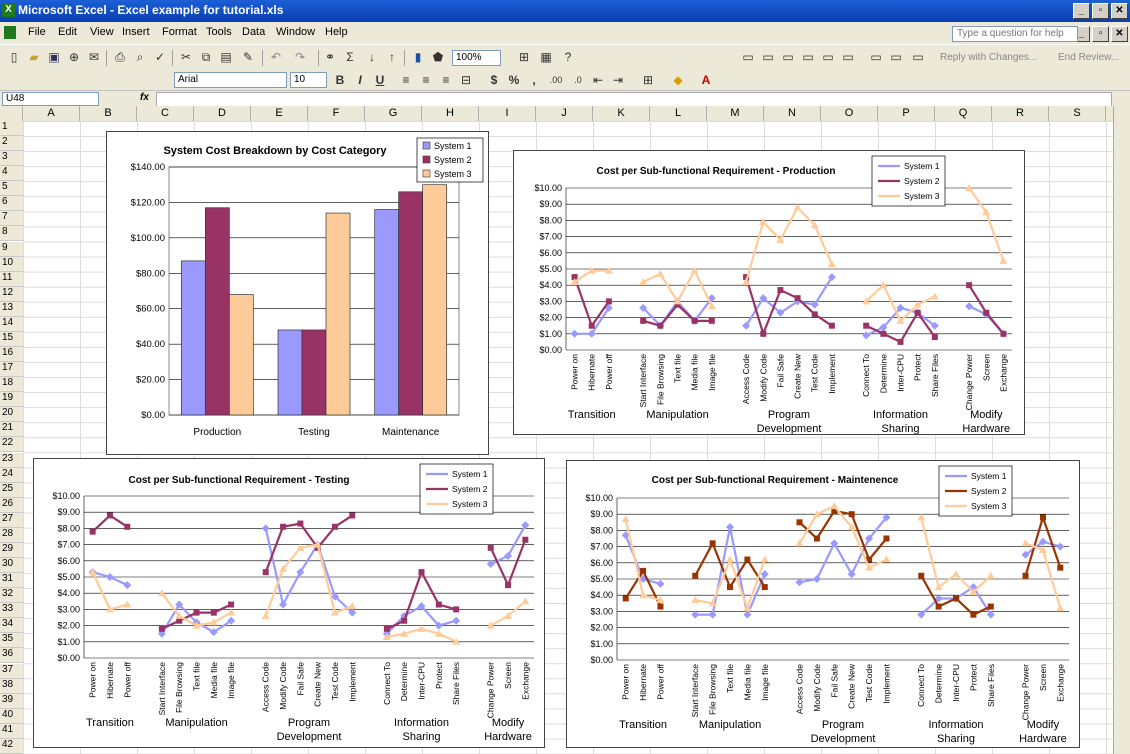 This screenshot has width=1130, height=754. I want to click on row-header-33: 33, so click(12, 611).